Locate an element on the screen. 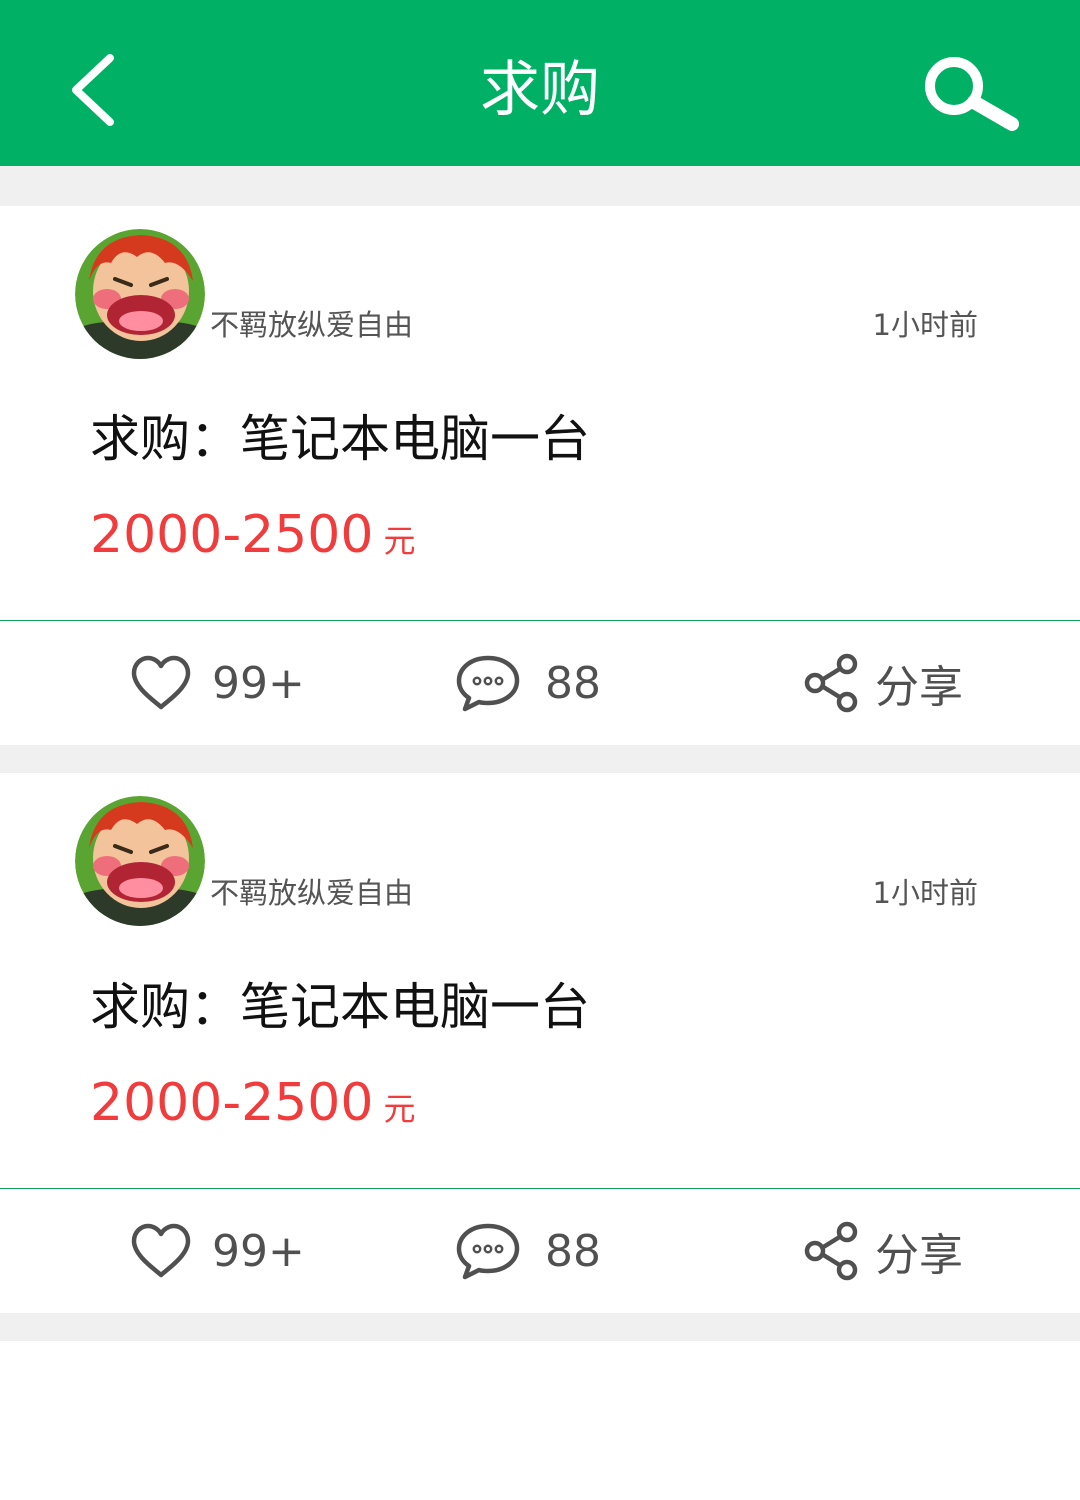 The width and height of the screenshot is (1080, 1500). top-bar: 求购 is located at coordinates (540, 83).